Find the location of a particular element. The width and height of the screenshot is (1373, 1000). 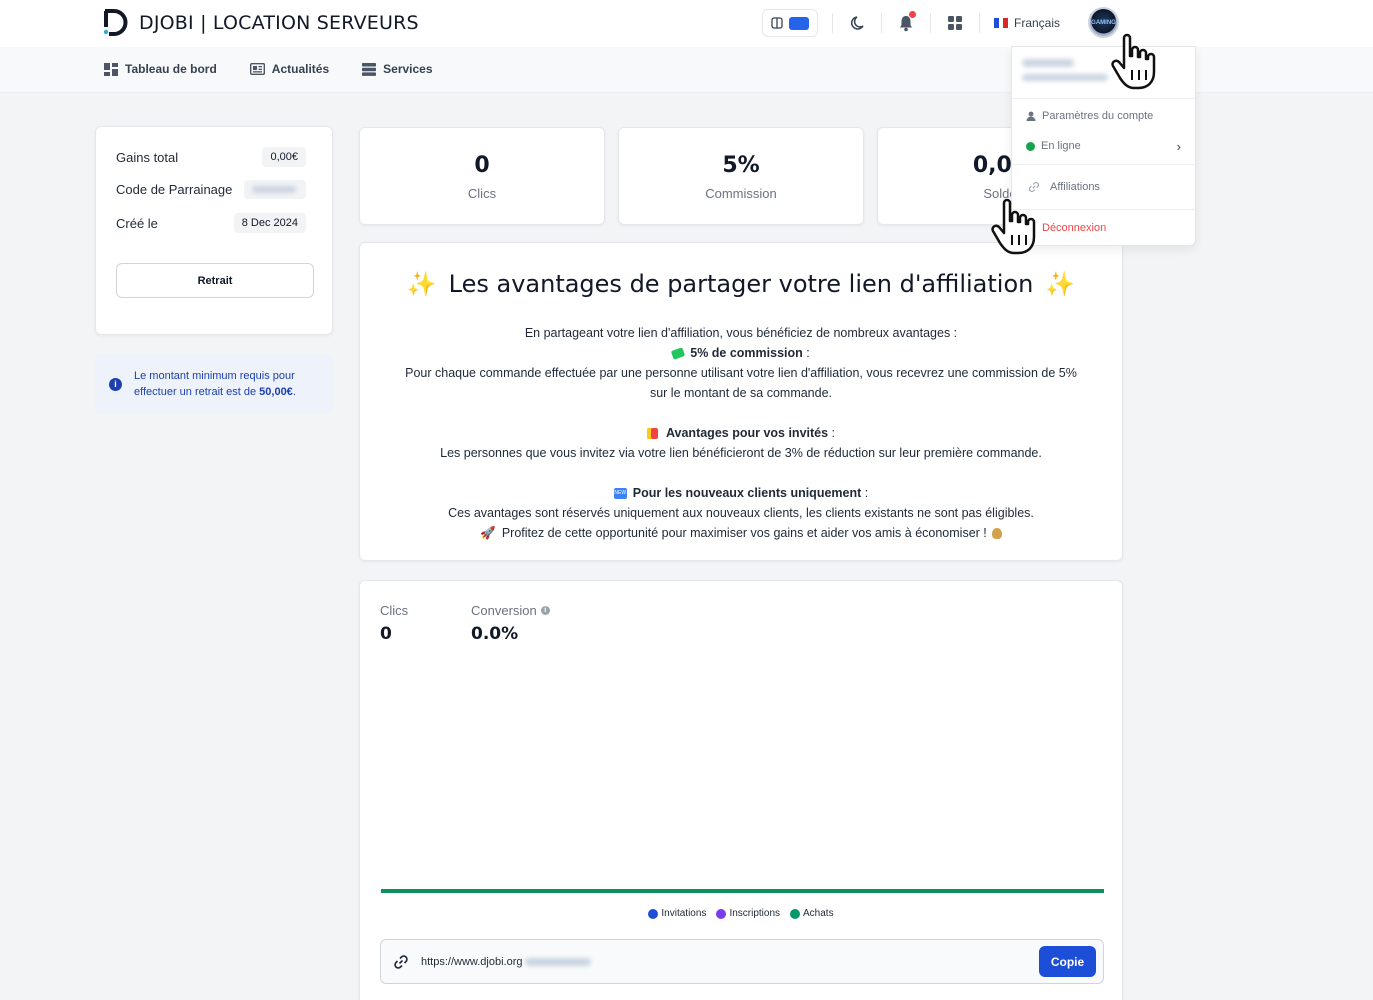

online-status-dot is located at coordinates (1030, 146).